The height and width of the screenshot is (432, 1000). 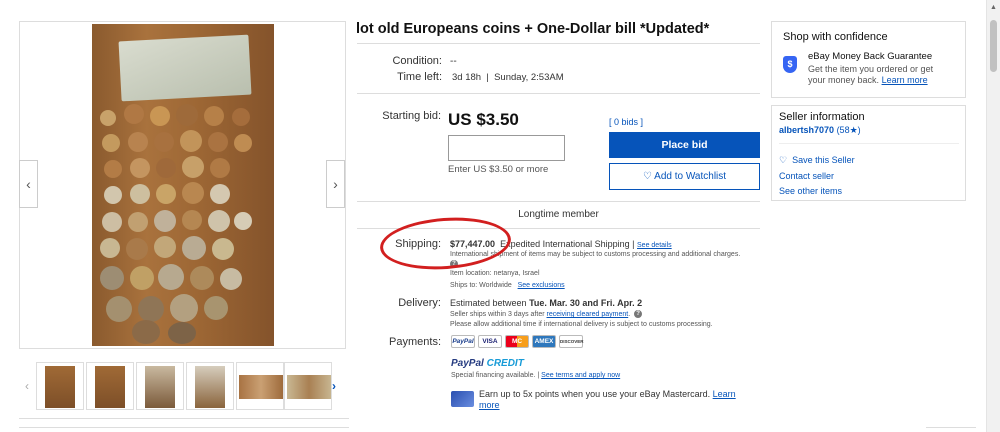 I want to click on guarantee-title: eBay Money Back Guarantee, so click(x=870, y=56).